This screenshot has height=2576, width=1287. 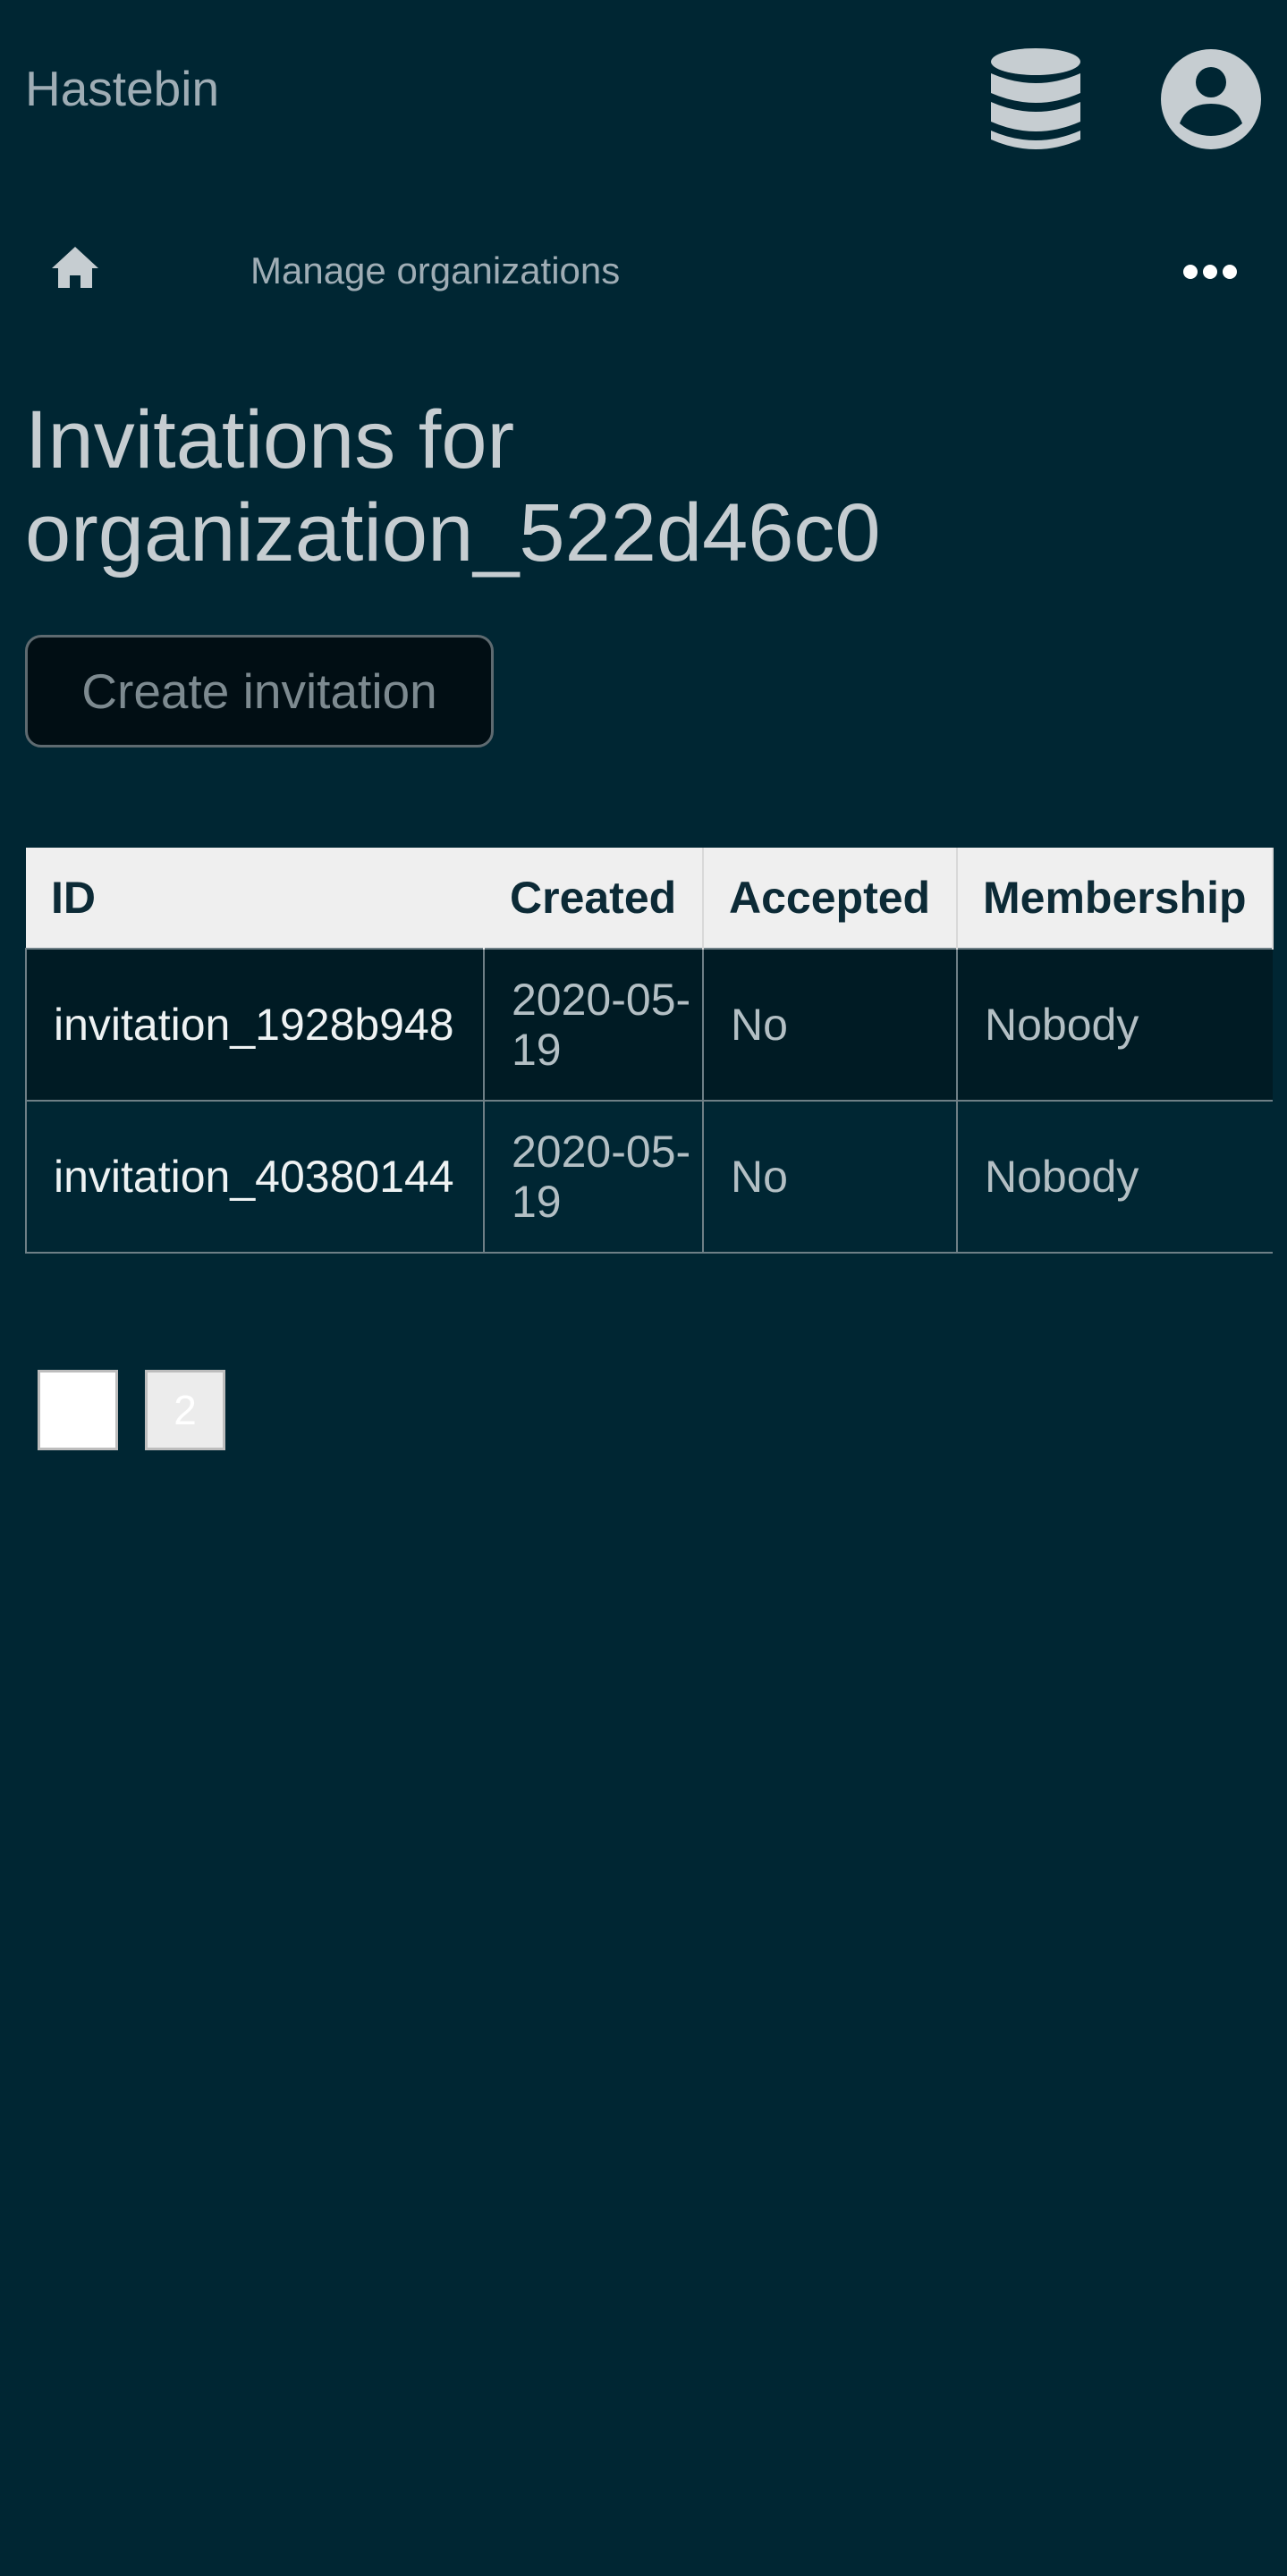 I want to click on app-title: Hastebin, so click(x=122, y=89).